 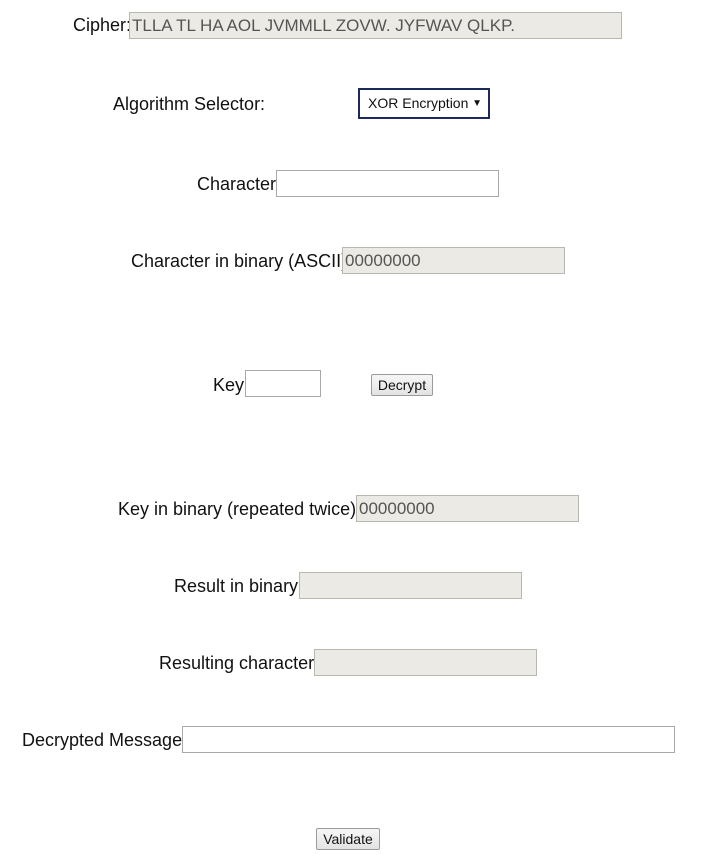 I want to click on algorithm-selected-value: XOR Encryption, so click(x=418, y=103).